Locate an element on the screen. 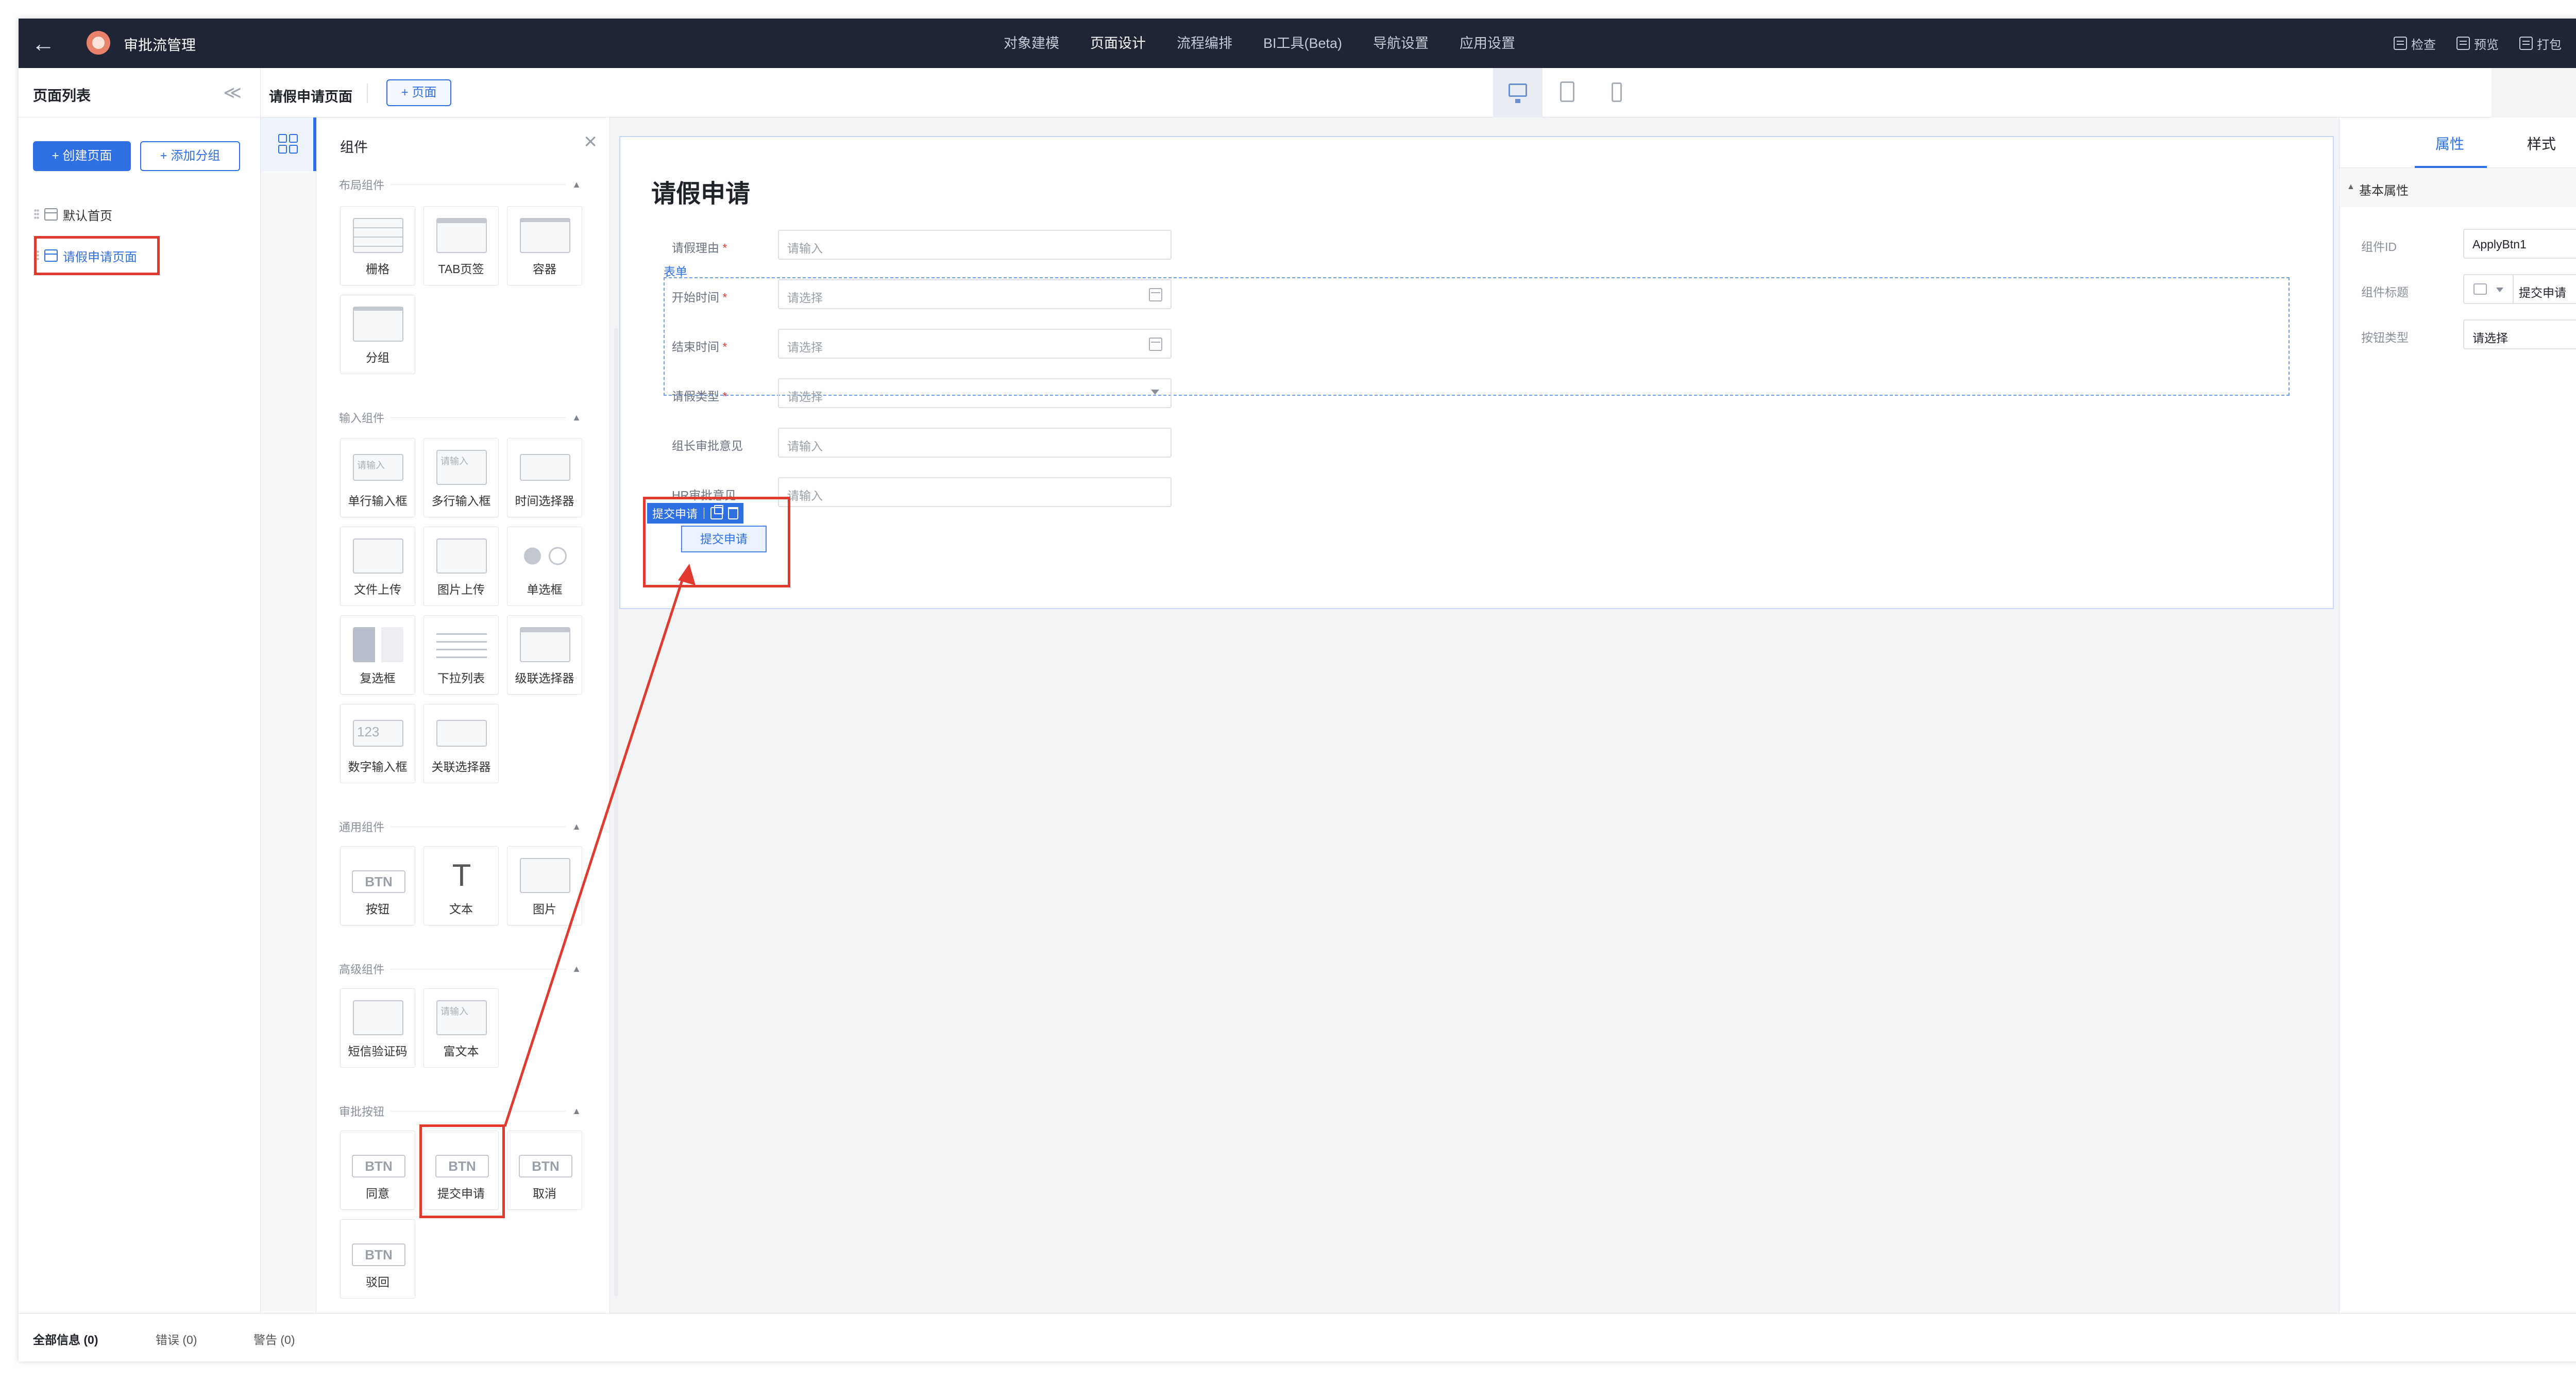  prop-component-id: 组件ID ApplyBtn1 is located at coordinates (2468, 244).